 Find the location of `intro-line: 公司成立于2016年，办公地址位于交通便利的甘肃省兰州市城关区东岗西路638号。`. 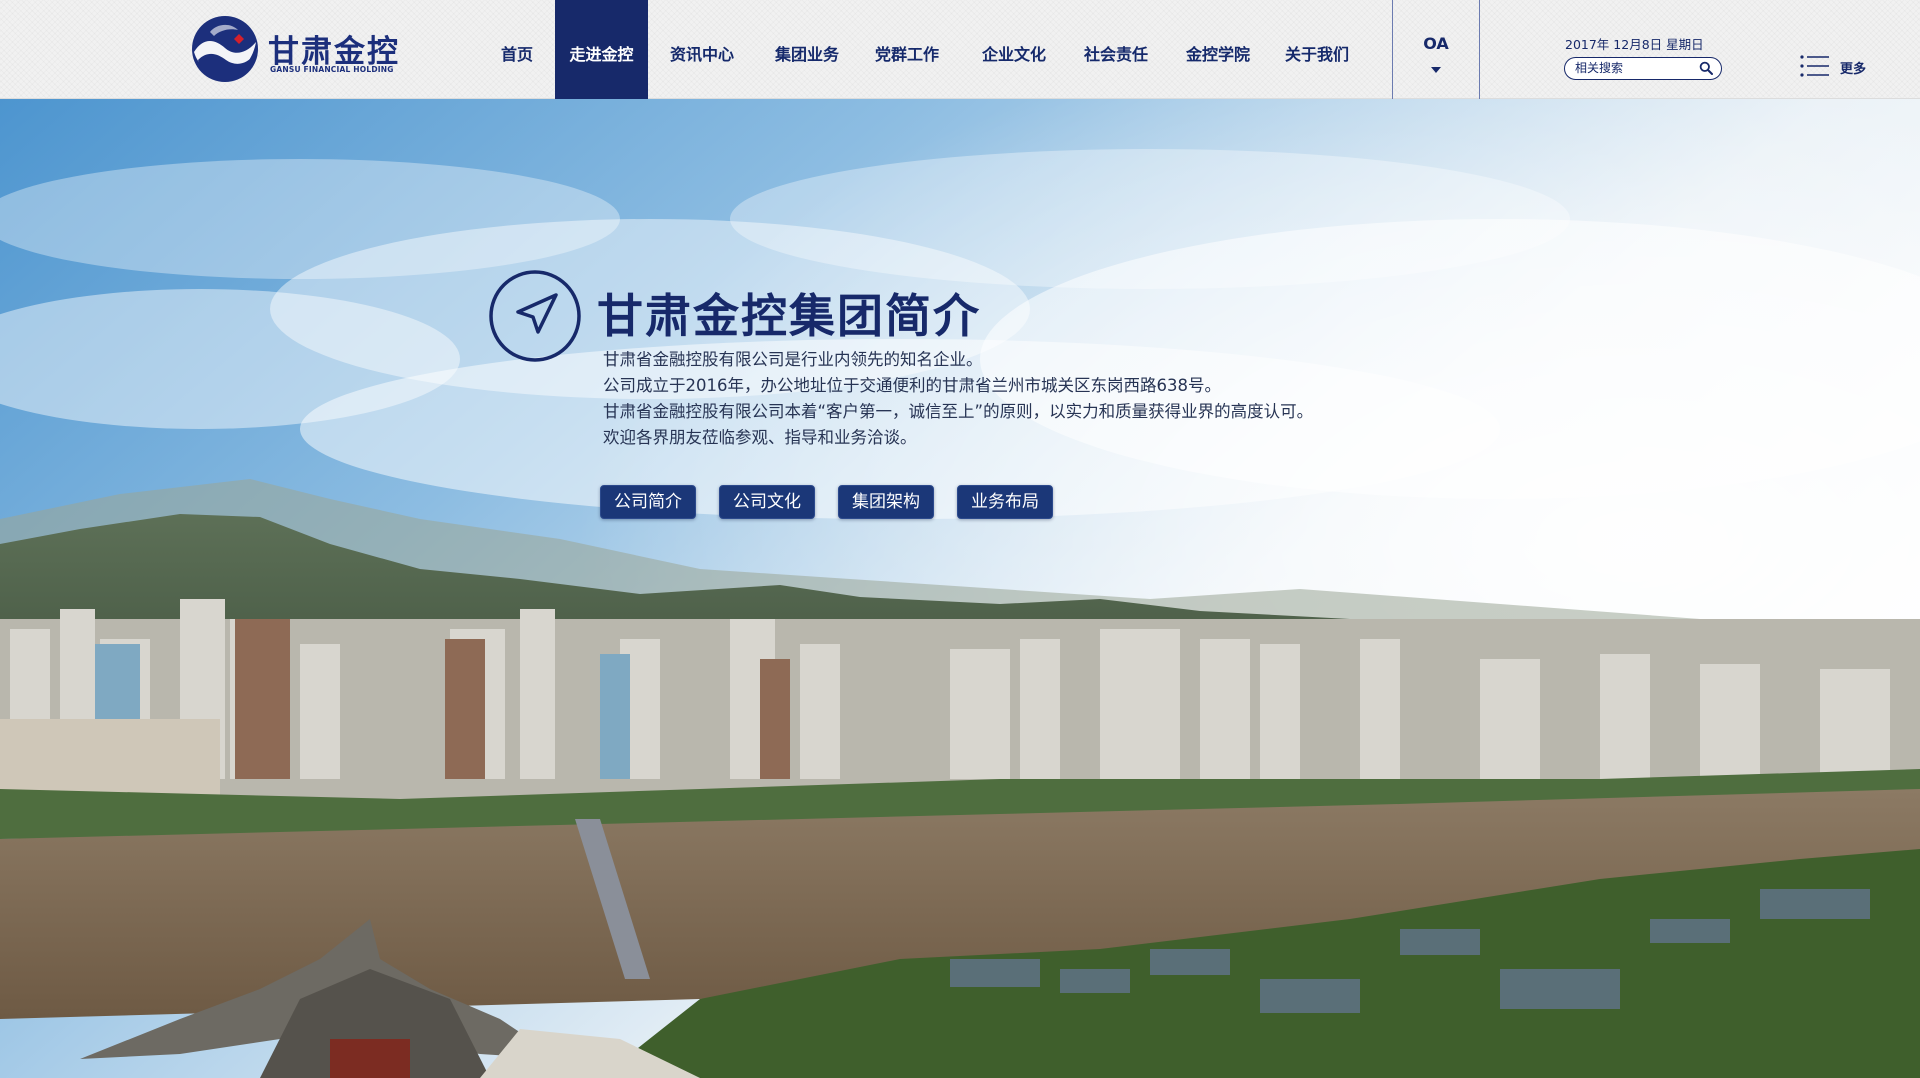

intro-line: 公司成立于2016年，办公地址位于交通便利的甘肃省兰州市城关区东岗西路638号。 is located at coordinates (912, 385).